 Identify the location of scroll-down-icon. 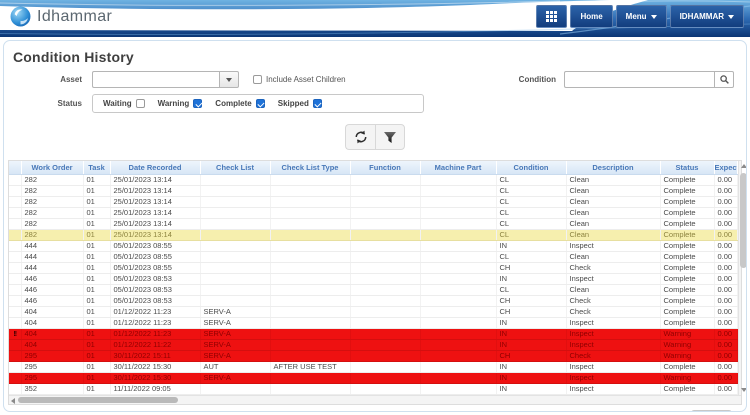
(743, 389).